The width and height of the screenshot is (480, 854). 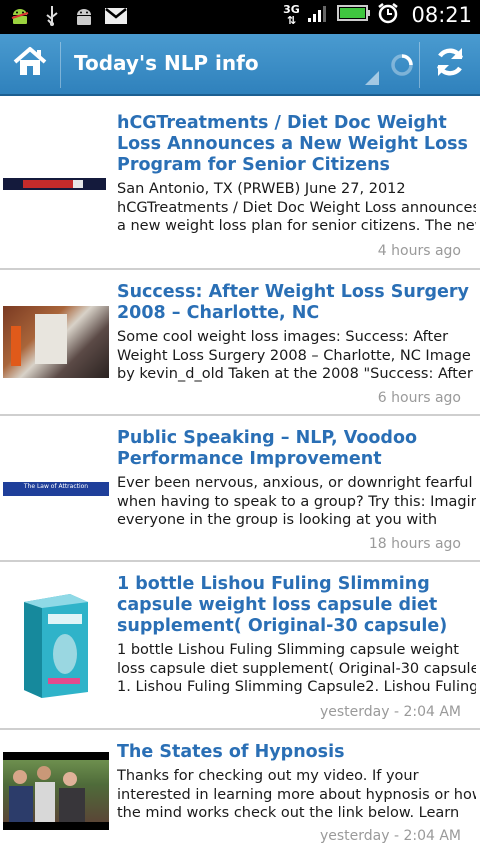 I want to click on usb-icon, so click(x=52, y=16).